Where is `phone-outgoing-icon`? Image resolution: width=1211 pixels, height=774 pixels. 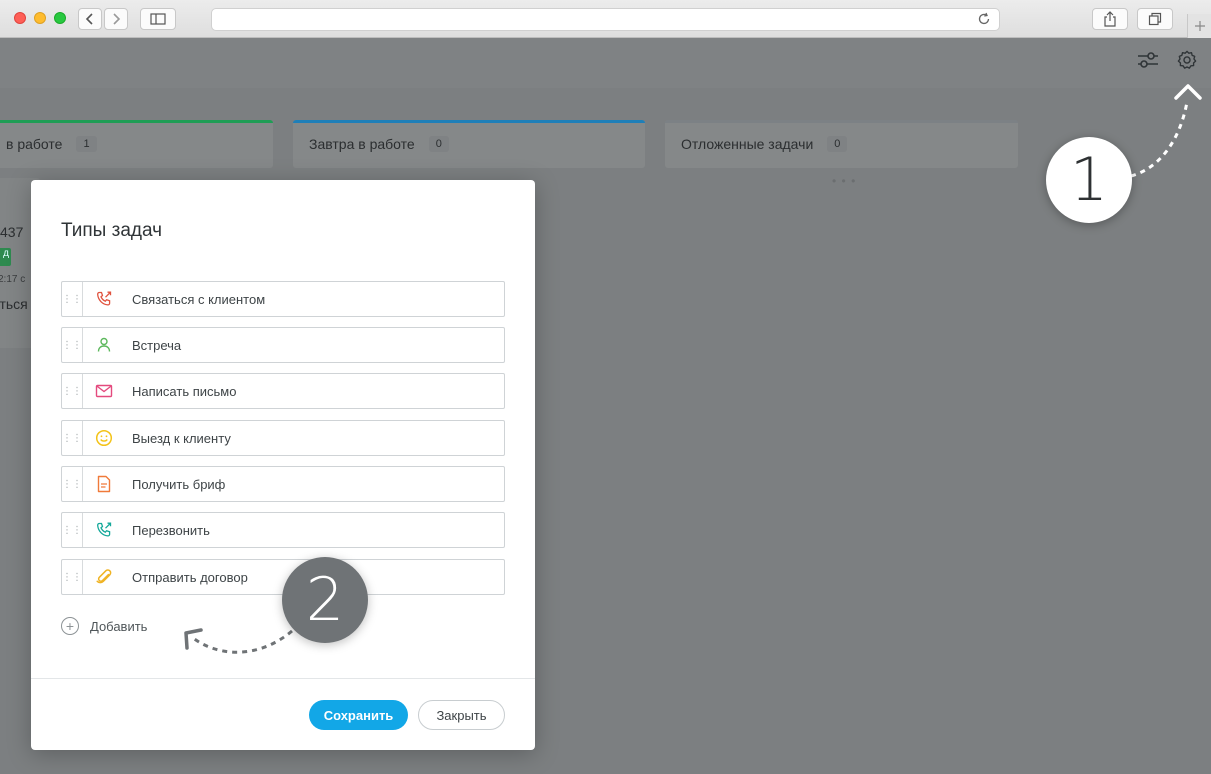
phone-outgoing-icon is located at coordinates (104, 299).